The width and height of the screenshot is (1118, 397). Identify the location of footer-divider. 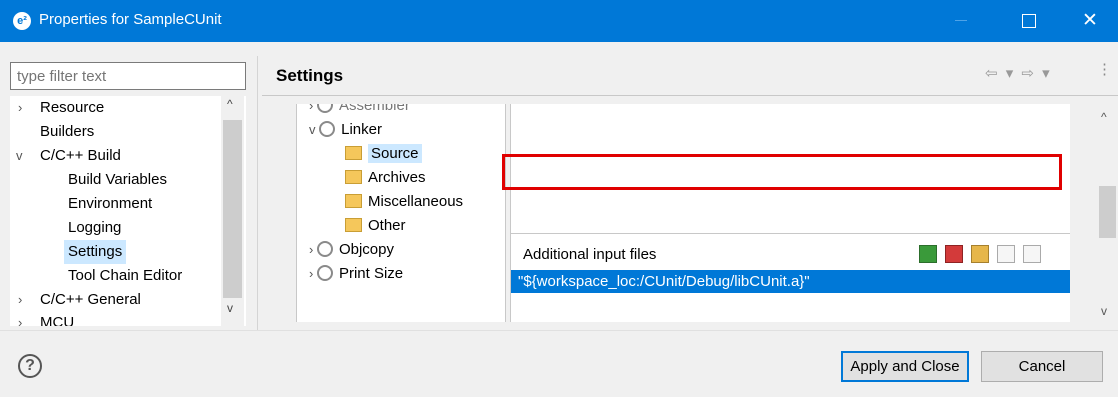
(559, 330).